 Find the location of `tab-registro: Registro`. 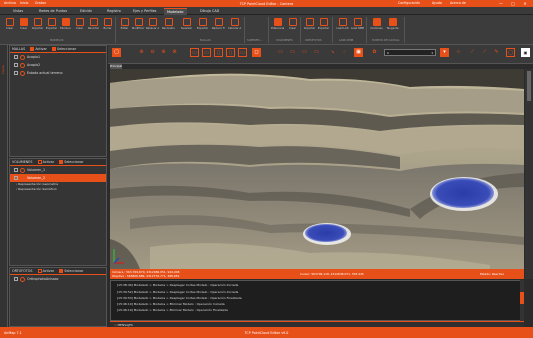

tab-registro: Registro is located at coordinates (114, 11).